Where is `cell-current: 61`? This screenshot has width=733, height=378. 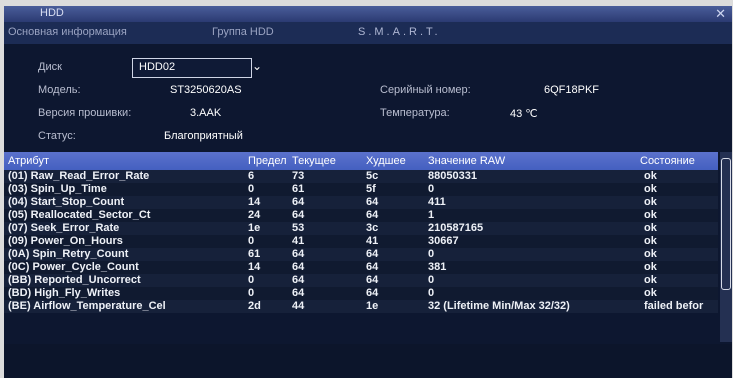 cell-current: 61 is located at coordinates (298, 189).